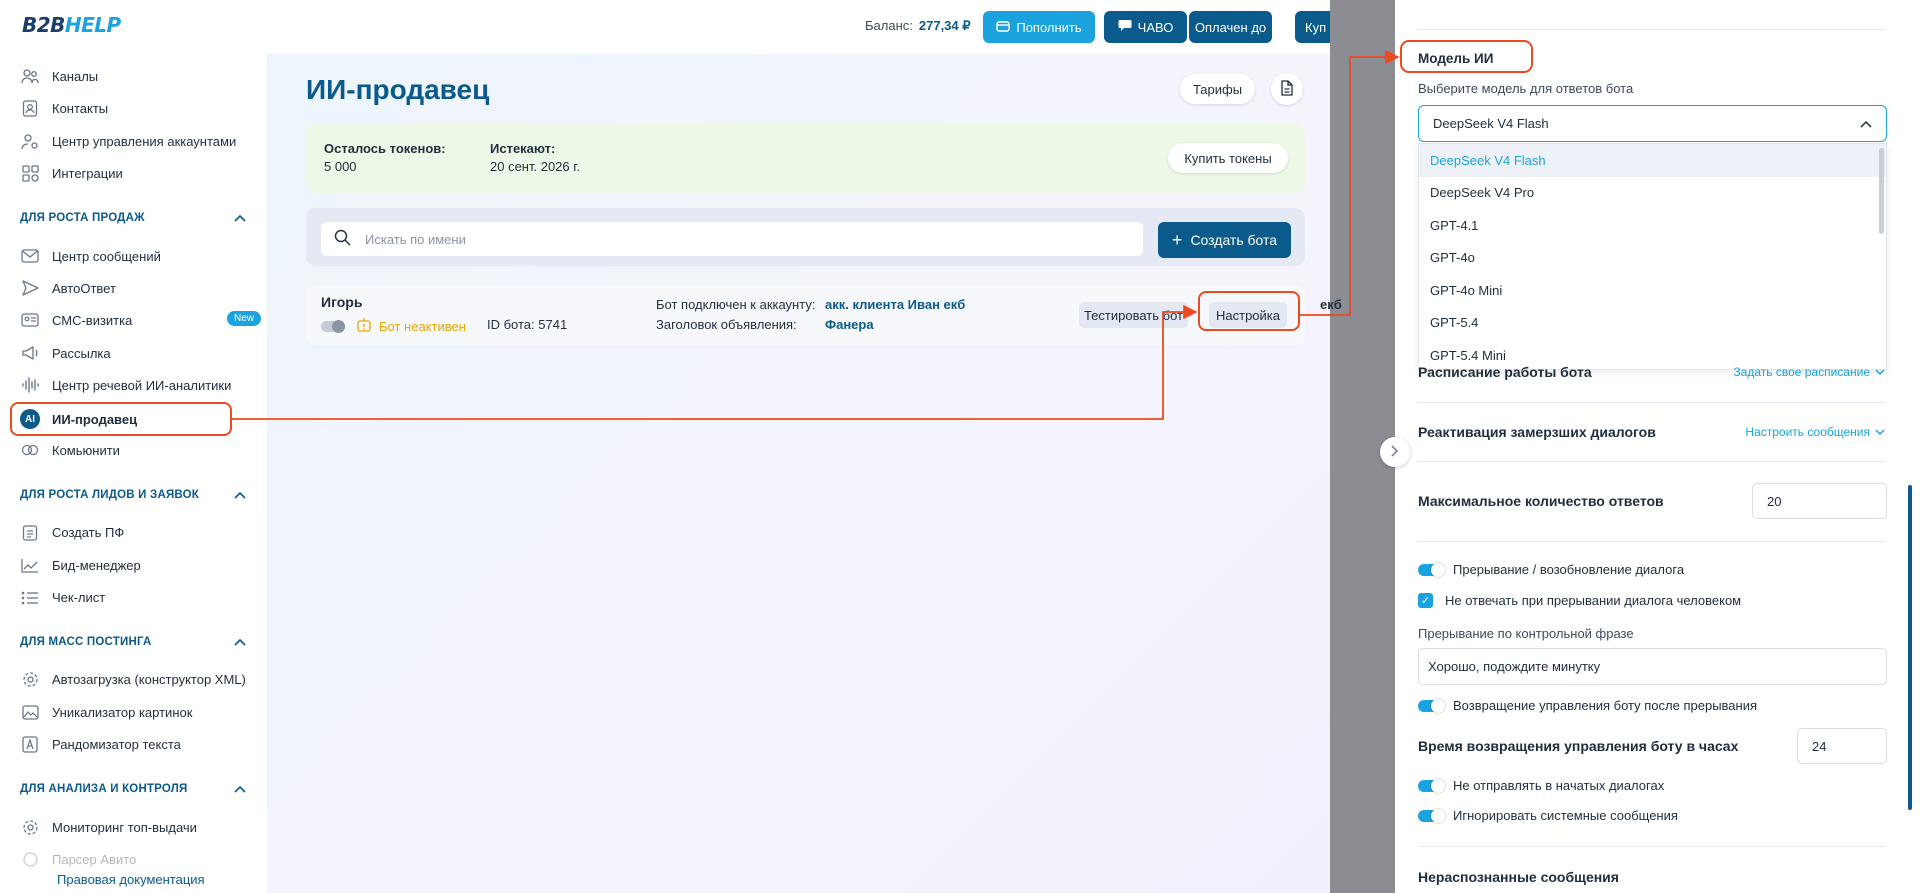 The width and height of the screenshot is (1920, 893). I want to click on sidebar-item-community: Комьюнити, so click(70, 450).